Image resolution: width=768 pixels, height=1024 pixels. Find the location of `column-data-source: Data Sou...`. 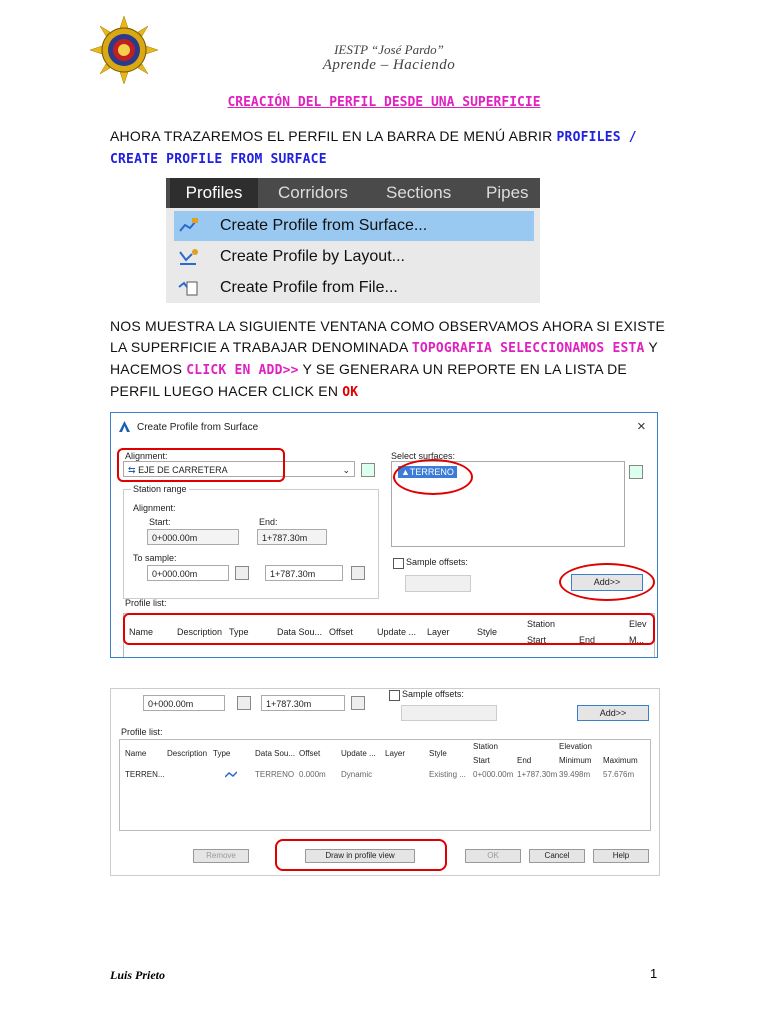

column-data-source: Data Sou... is located at coordinates (275, 753).